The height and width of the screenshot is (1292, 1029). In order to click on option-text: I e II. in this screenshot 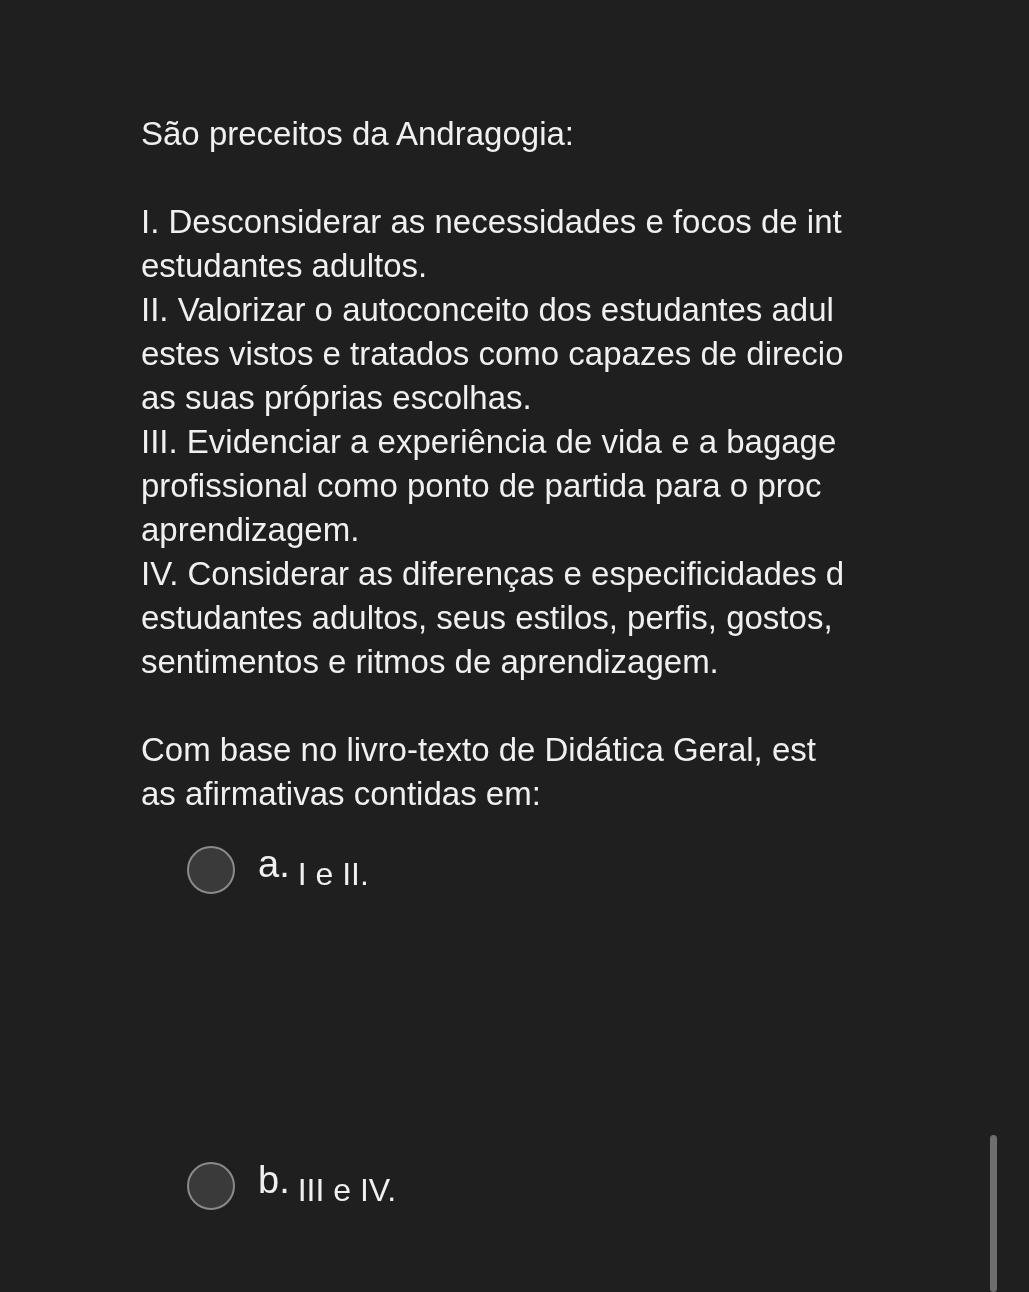, I will do `click(333, 874)`.